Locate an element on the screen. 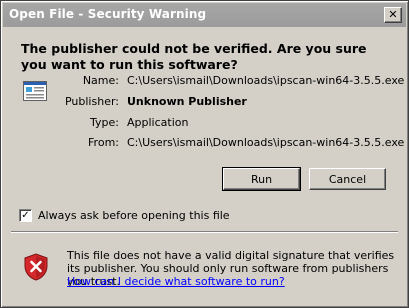 The height and width of the screenshot is (308, 409). run-button: Run is located at coordinates (261, 179).